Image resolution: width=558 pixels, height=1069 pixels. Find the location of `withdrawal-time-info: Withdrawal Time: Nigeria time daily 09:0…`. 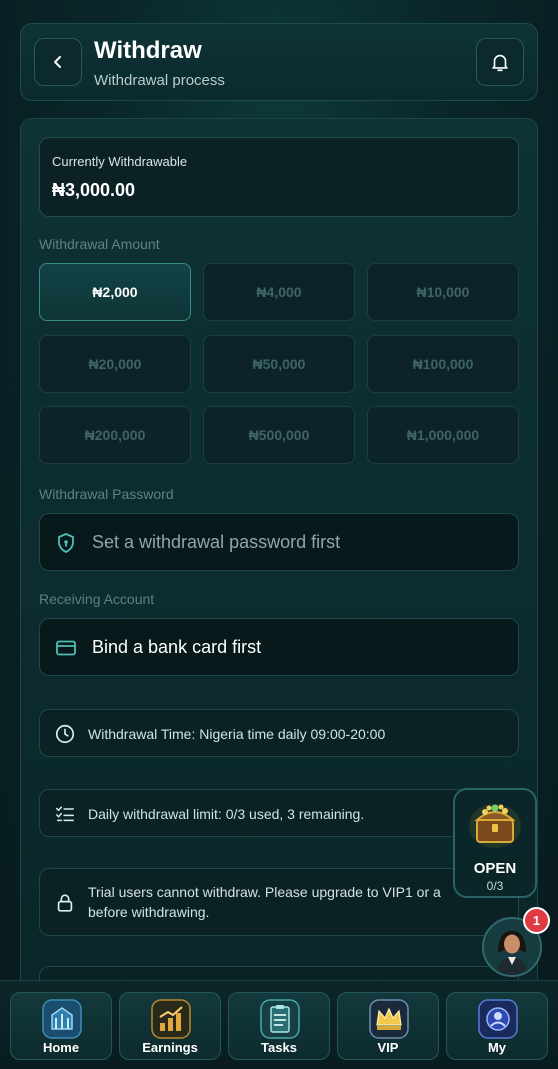

withdrawal-time-info: Withdrawal Time: Nigeria time daily 09:0… is located at coordinates (279, 733).